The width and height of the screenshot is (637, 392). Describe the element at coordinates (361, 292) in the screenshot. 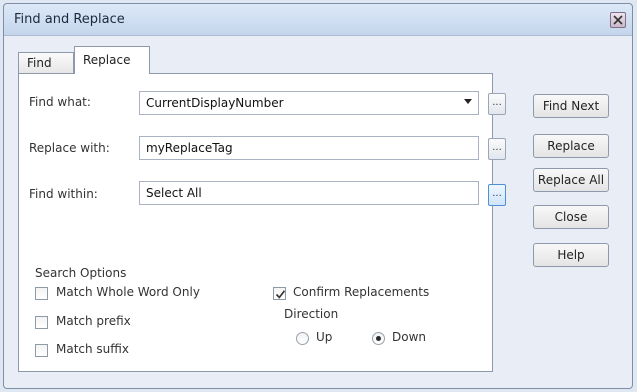

I see `confirm-replacements-label: Confirm Replacements` at that location.